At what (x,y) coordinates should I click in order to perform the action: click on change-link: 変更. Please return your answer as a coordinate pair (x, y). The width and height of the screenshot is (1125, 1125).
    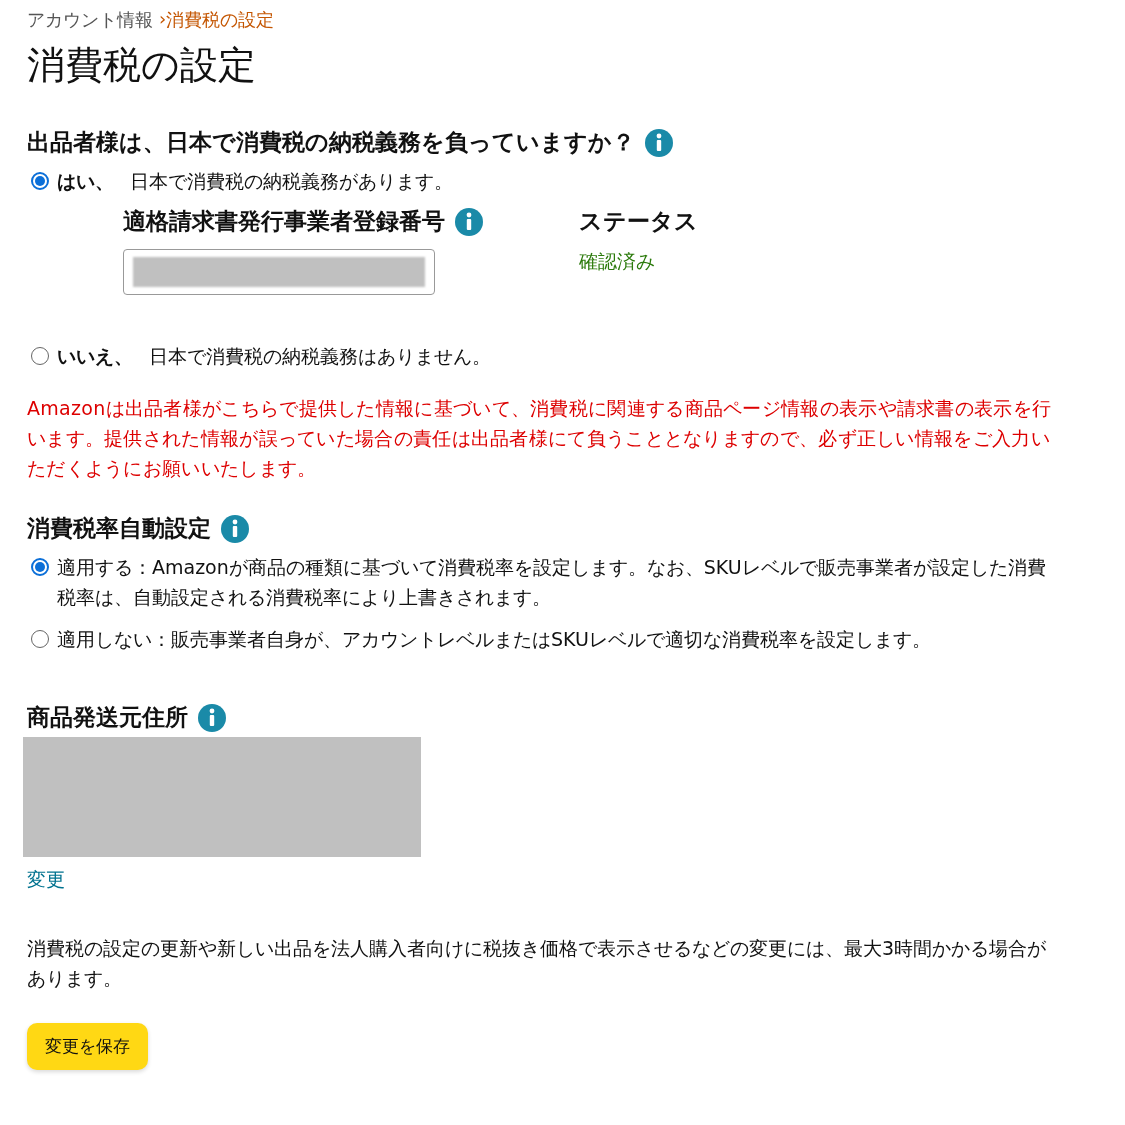
    Looking at the image, I should click on (46, 880).